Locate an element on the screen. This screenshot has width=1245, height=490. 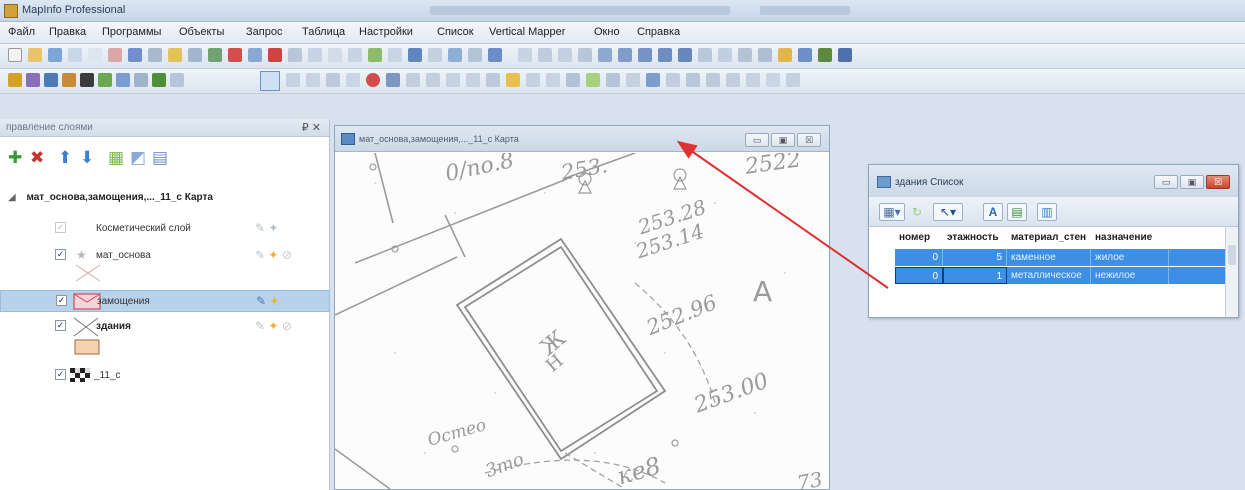
menu-vertical-mapper: Vertical Mapper is located at coordinates (527, 32).